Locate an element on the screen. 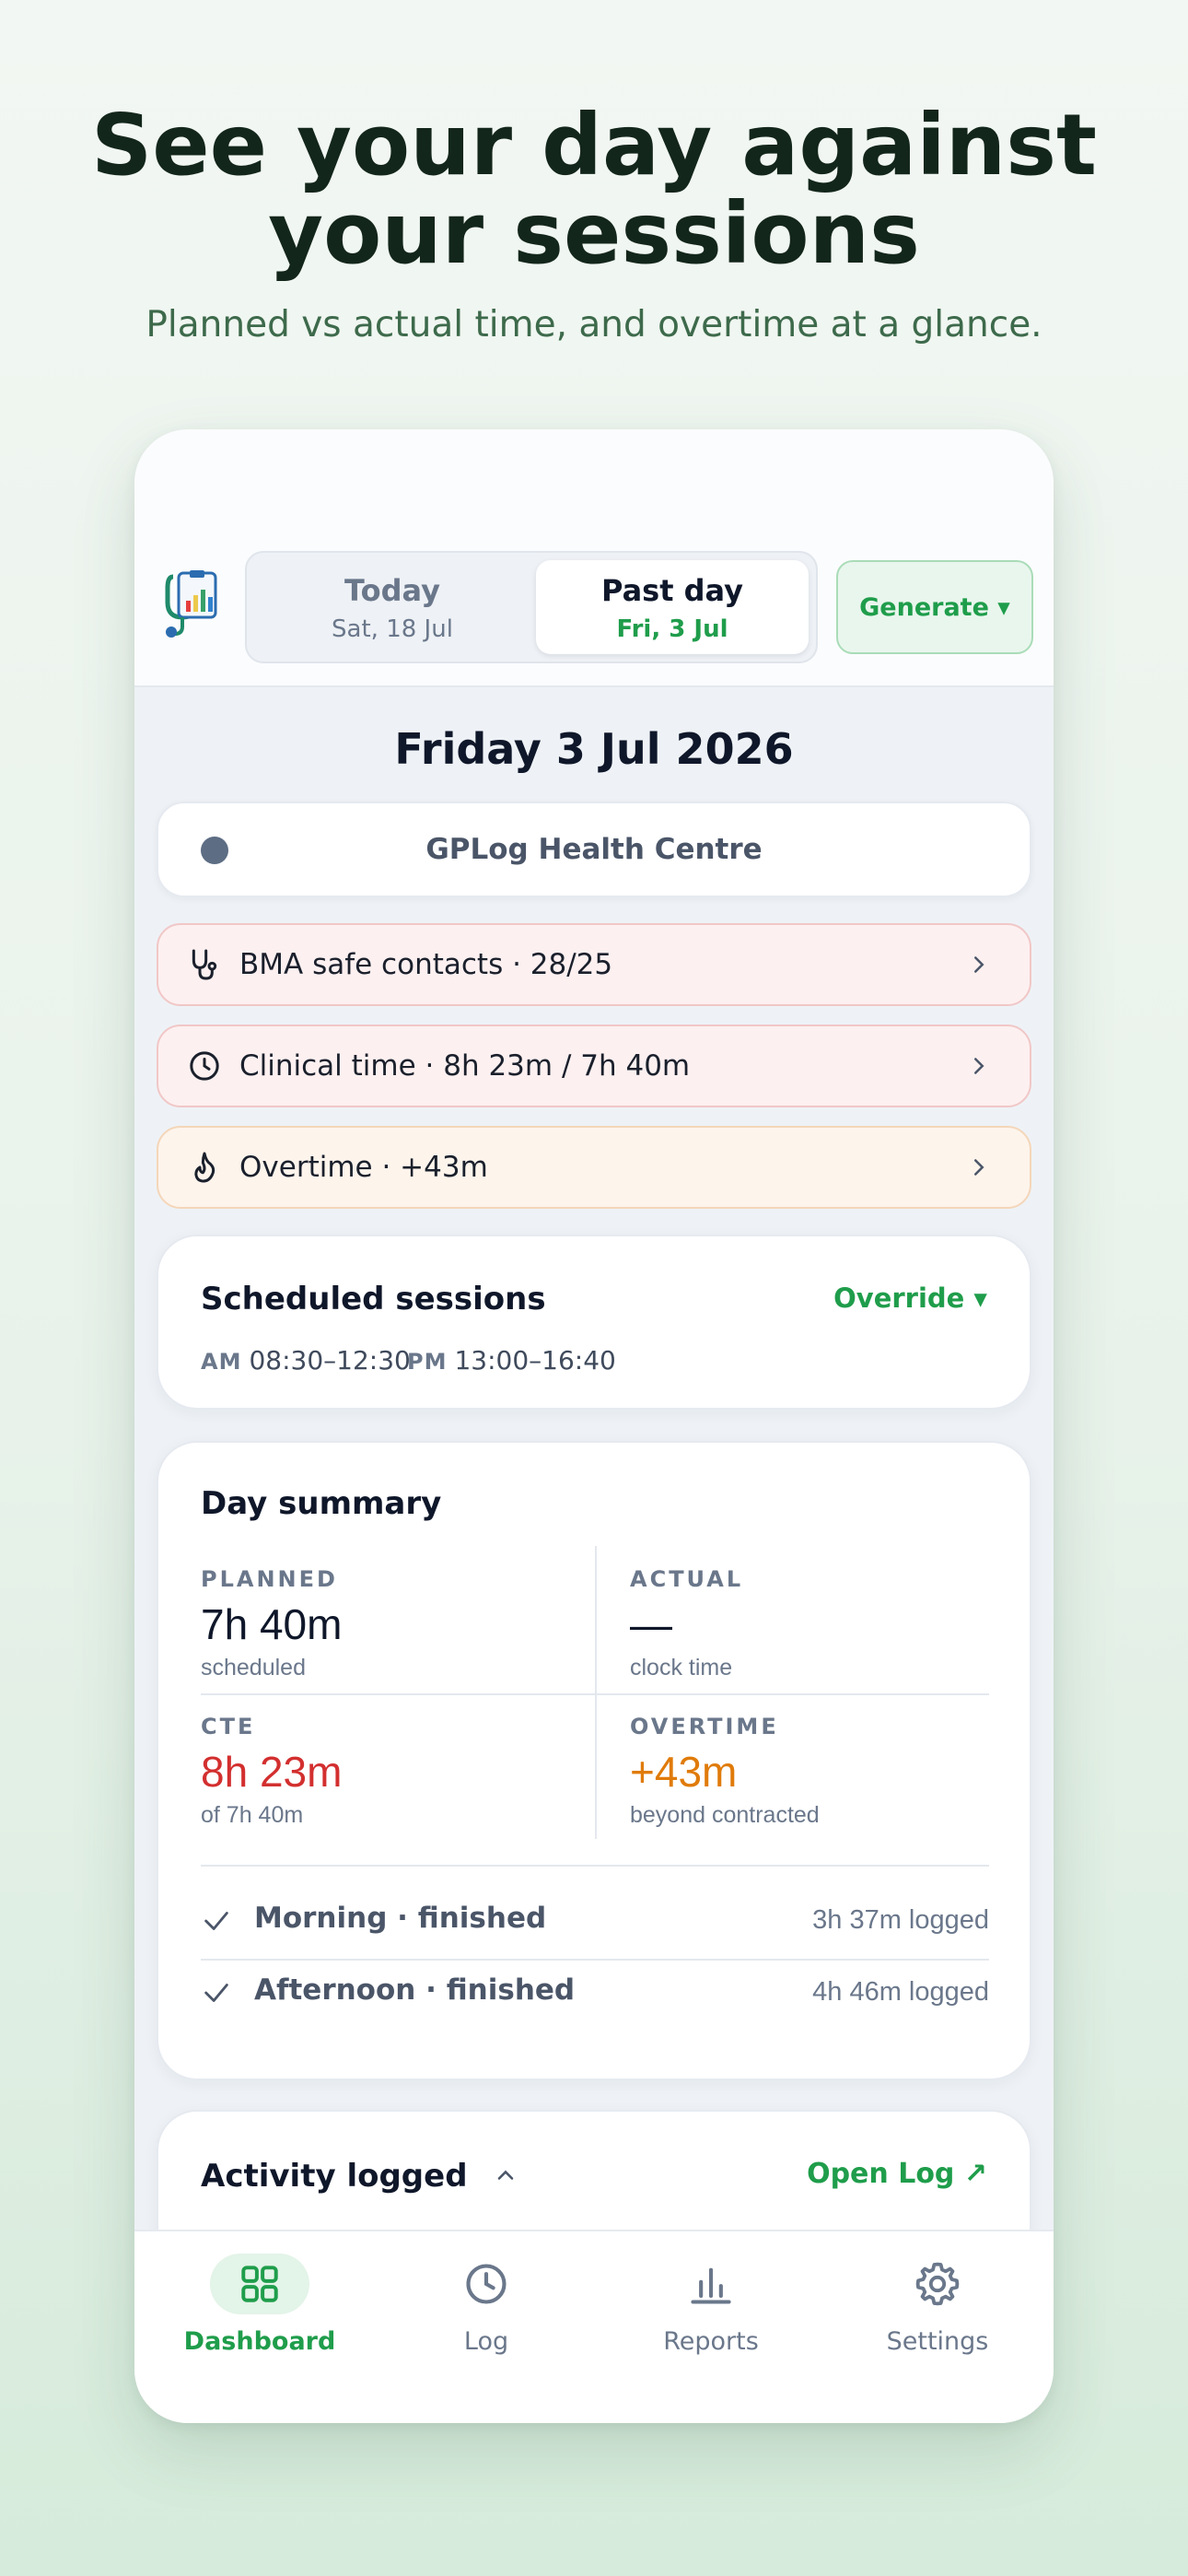  nav-settings-icon-wrap is located at coordinates (937, 2284).